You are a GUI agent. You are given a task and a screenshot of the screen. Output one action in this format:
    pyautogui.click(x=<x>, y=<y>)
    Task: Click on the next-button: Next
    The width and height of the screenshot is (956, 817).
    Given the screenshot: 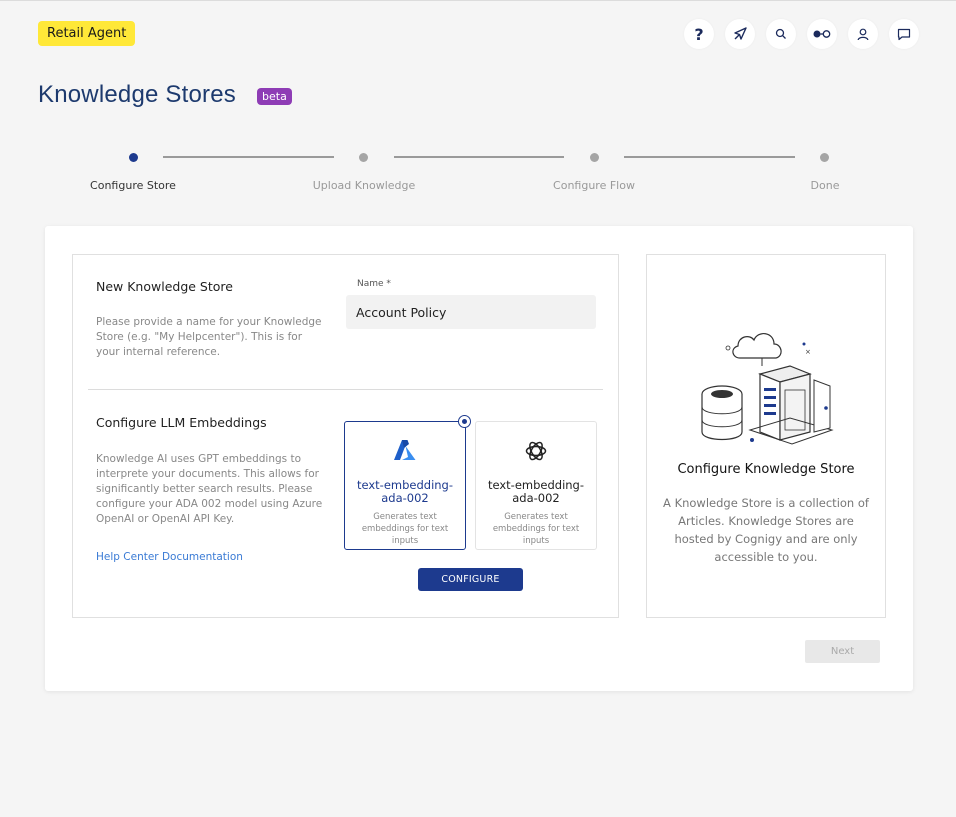 What is the action you would take?
    pyautogui.click(x=842, y=651)
    